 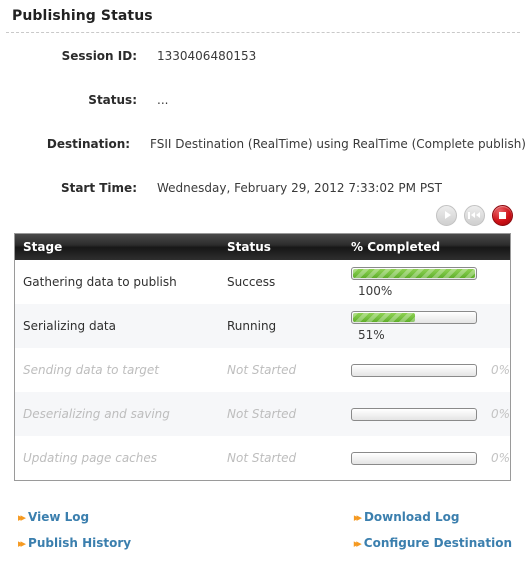 What do you see at coordinates (375, 290) in the screenshot?
I see `progress-percent-label: 100%` at bounding box center [375, 290].